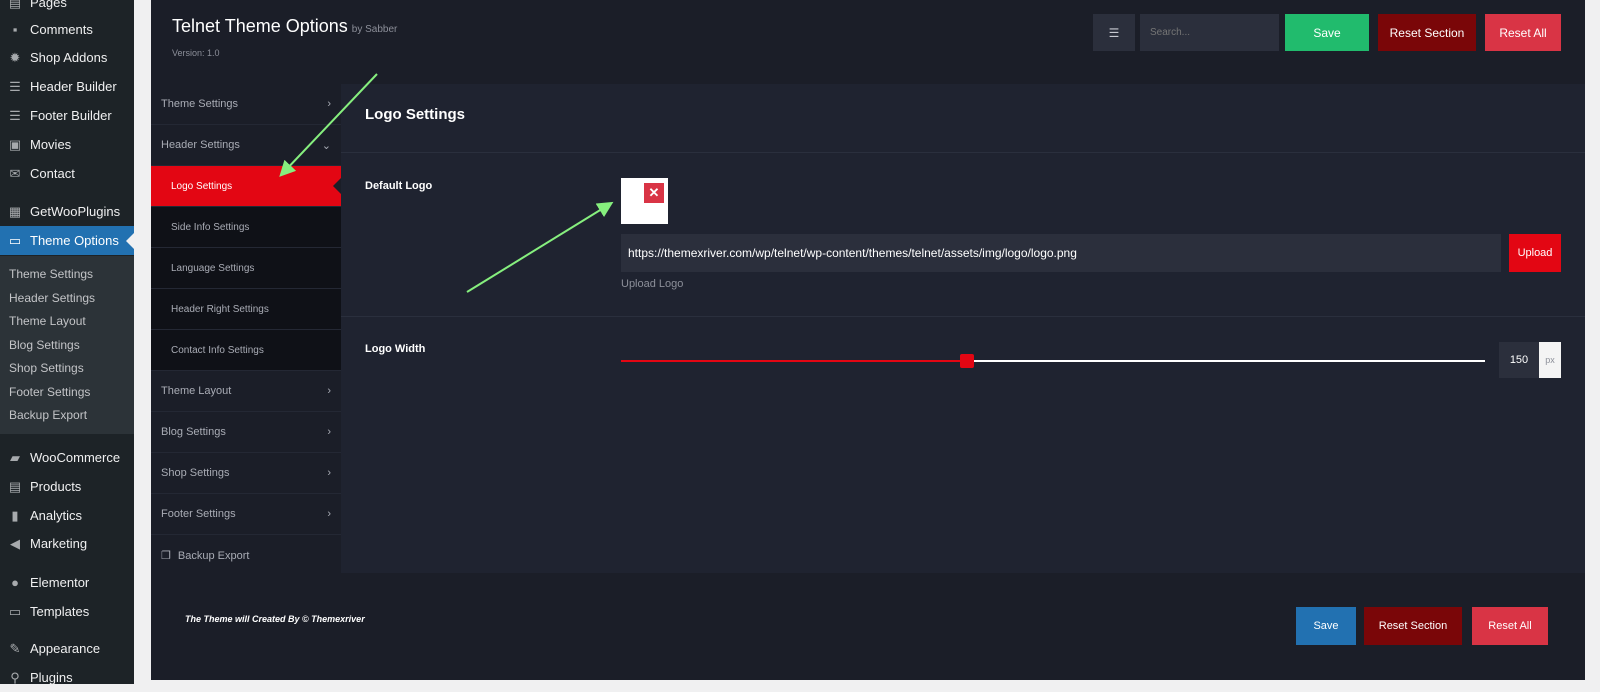 The height and width of the screenshot is (692, 1600). What do you see at coordinates (246, 555) in the screenshot?
I see `nav-backup-export: ❐ Backup Export` at bounding box center [246, 555].